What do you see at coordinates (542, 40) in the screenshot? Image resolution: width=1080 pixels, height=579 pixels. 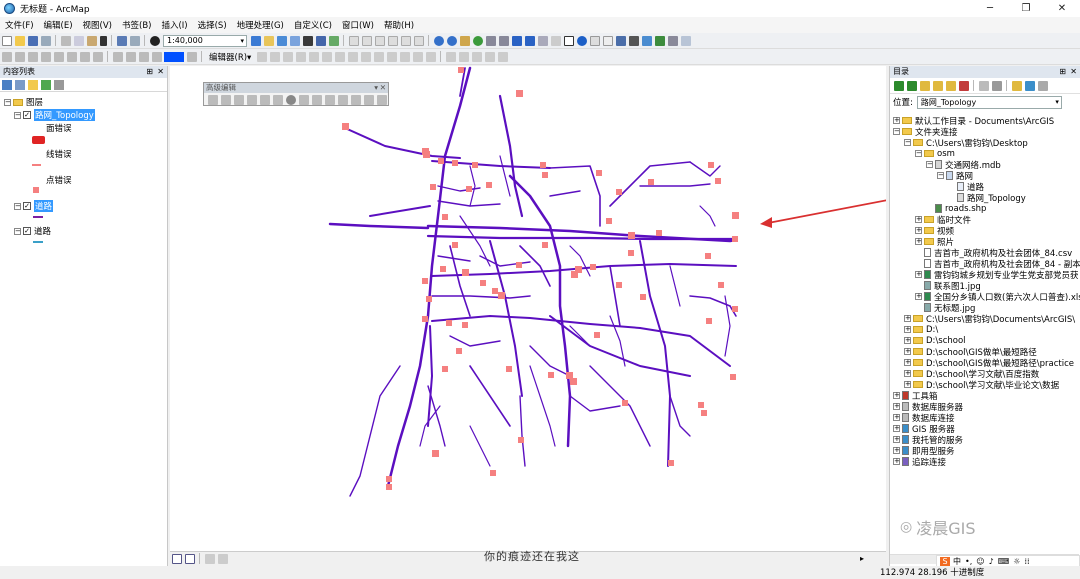 I see `select-features-icon` at bounding box center [542, 40].